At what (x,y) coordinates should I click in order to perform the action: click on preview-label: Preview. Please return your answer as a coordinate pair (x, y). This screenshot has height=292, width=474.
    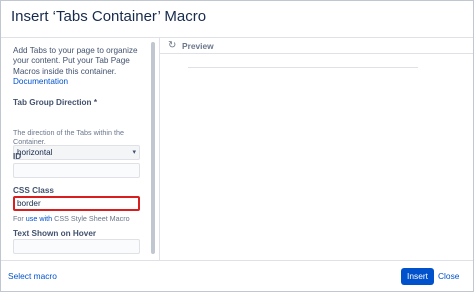
    Looking at the image, I should click on (198, 46).